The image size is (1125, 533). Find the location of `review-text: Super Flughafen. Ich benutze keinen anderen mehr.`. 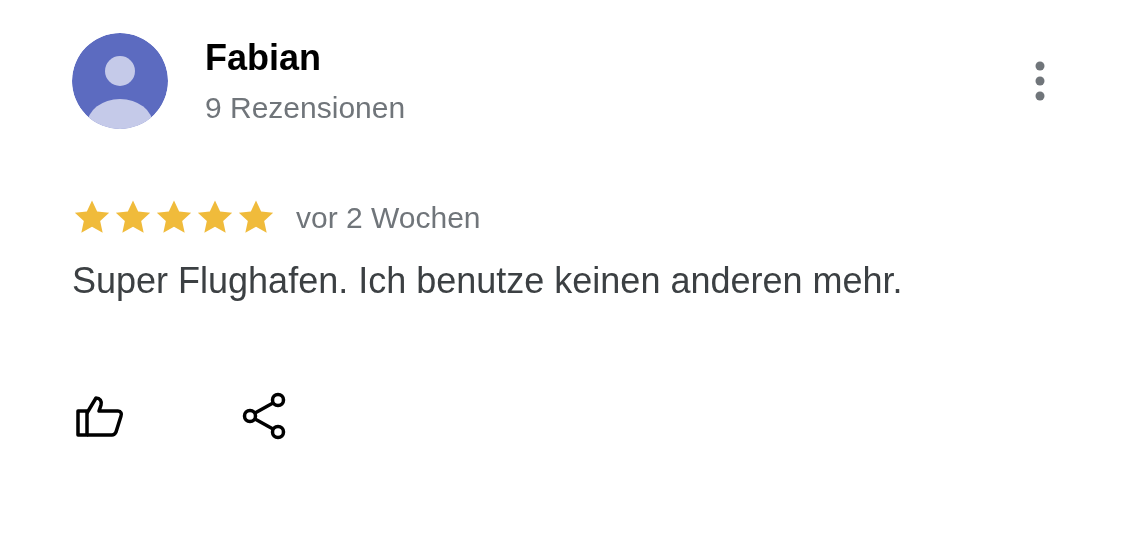

review-text: Super Flughafen. Ich benutze keinen anderen mehr. is located at coordinates (488, 281).